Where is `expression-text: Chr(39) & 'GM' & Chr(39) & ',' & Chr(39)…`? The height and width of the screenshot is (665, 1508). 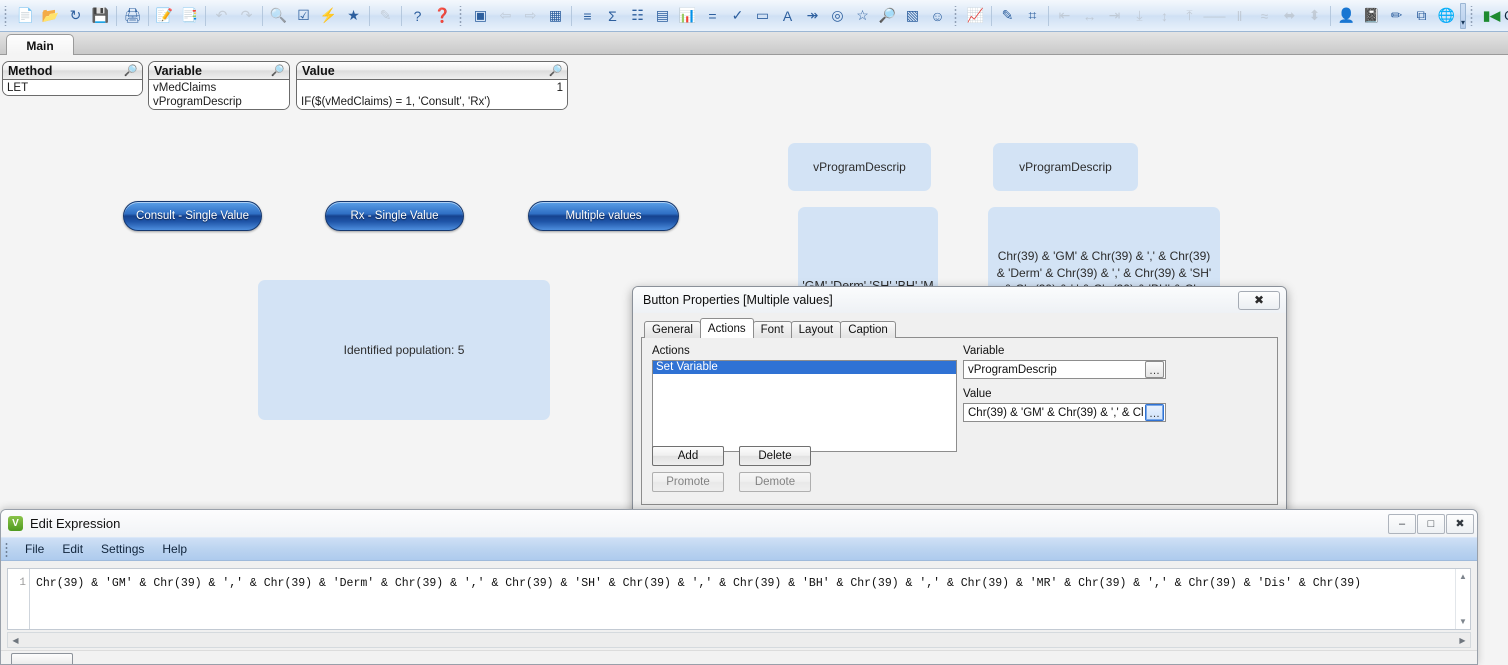
expression-text: Chr(39) & 'GM' & Chr(39) & ',' & Chr(39)… is located at coordinates (742, 599).